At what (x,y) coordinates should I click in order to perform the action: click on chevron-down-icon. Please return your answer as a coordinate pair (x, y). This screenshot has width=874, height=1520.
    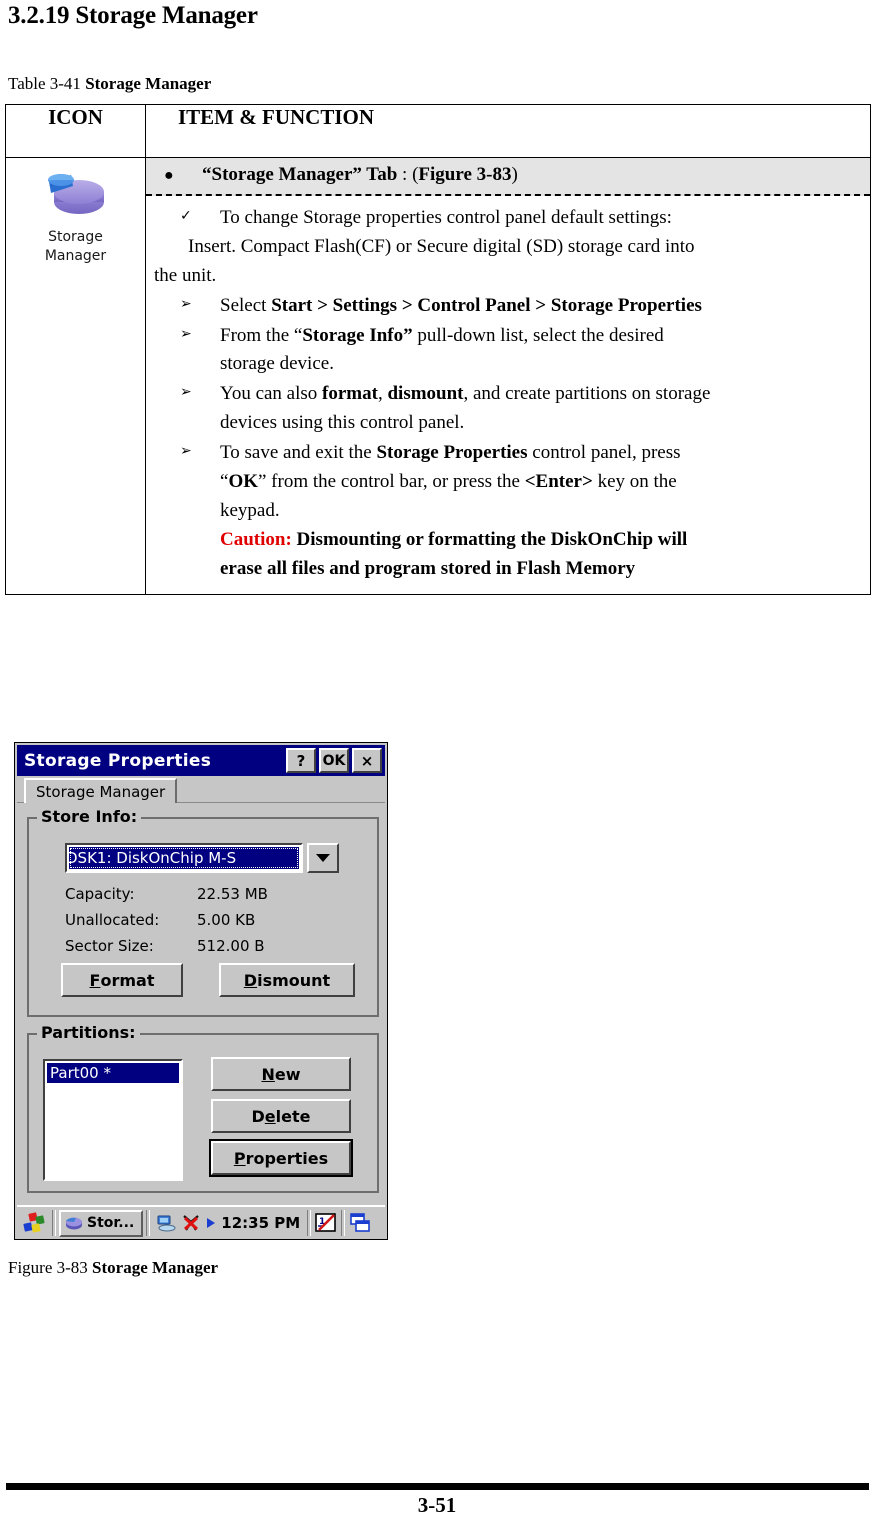
    Looking at the image, I should click on (323, 858).